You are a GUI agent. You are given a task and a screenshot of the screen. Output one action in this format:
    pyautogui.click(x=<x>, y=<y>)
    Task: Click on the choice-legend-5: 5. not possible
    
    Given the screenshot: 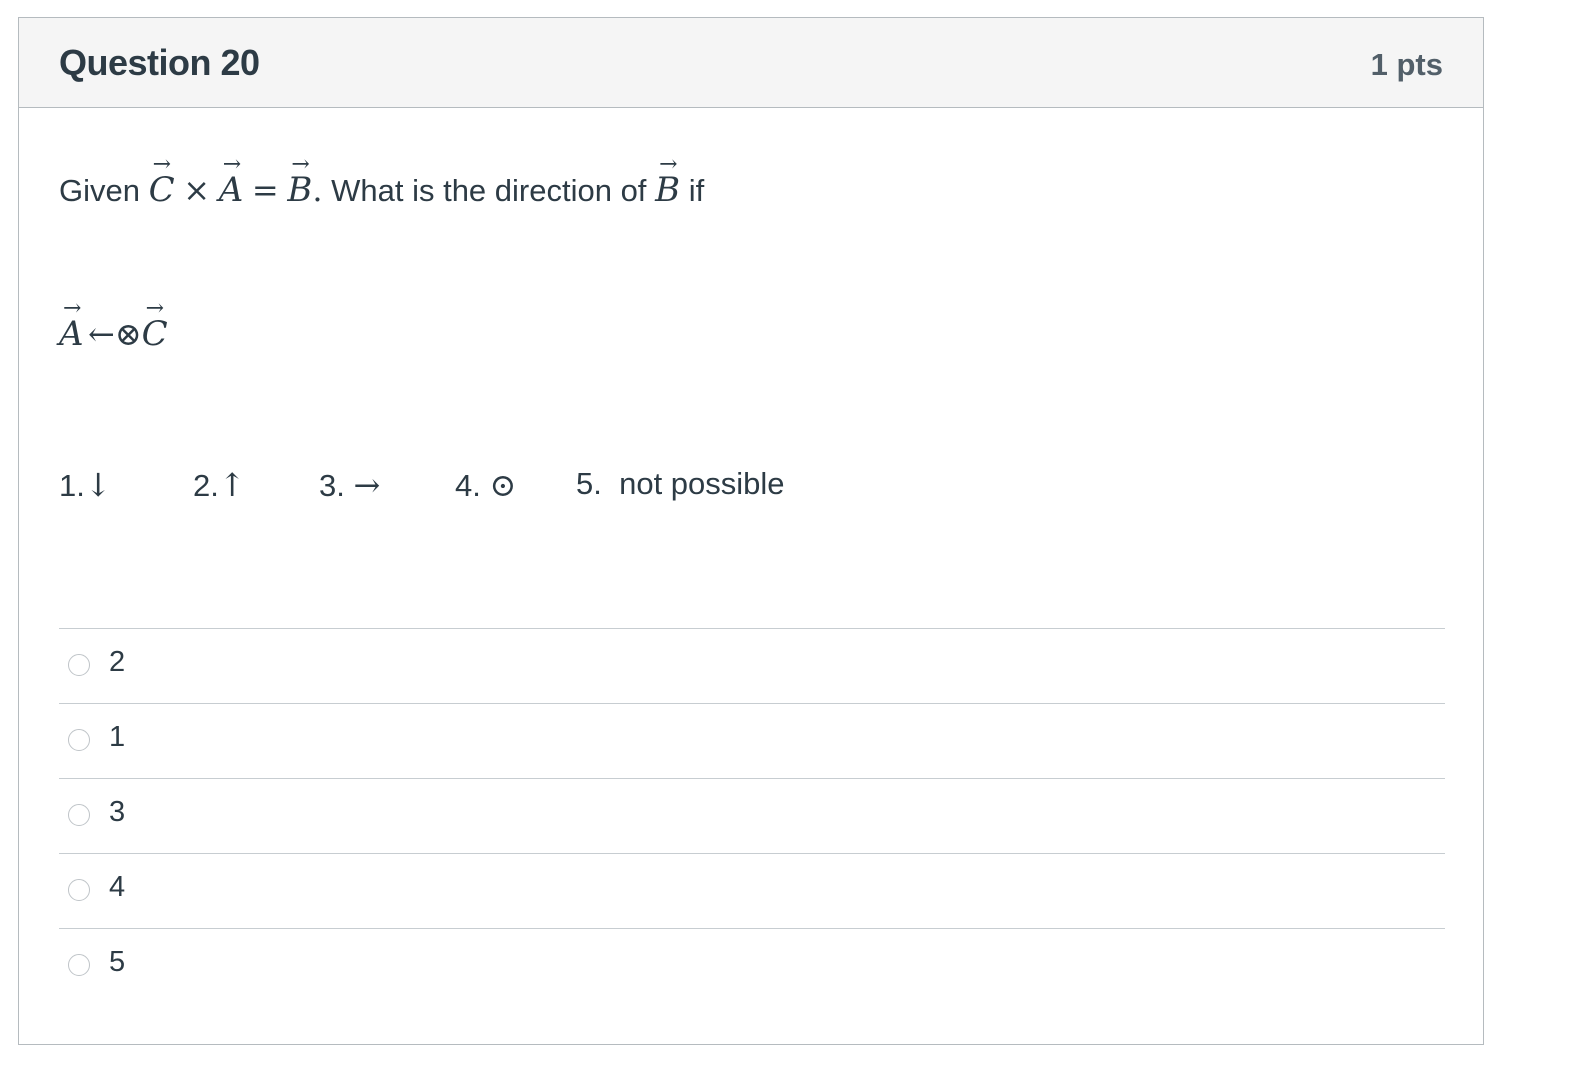 What is the action you would take?
    pyautogui.click(x=680, y=483)
    